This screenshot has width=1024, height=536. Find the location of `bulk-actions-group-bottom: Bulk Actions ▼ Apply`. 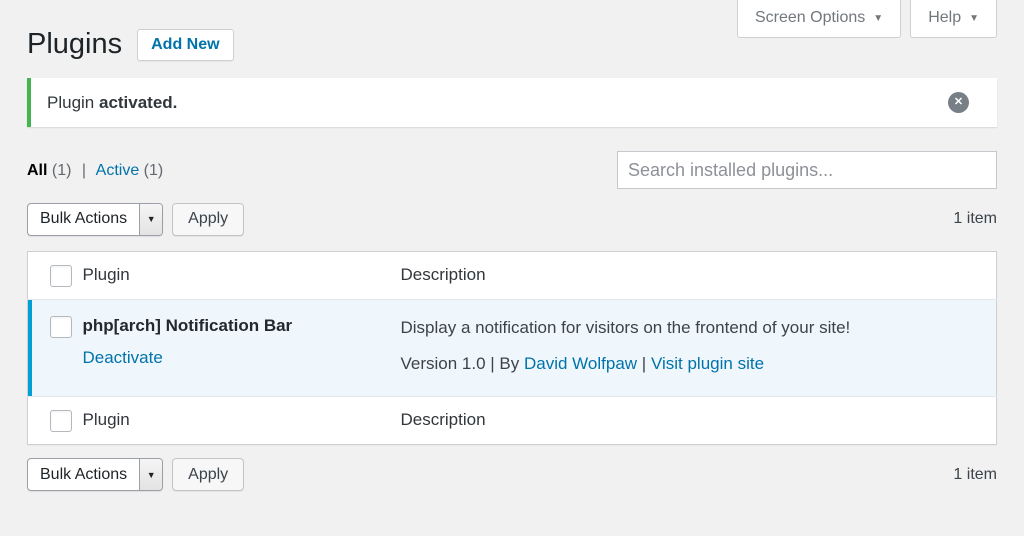

bulk-actions-group-bottom: Bulk Actions ▼ Apply is located at coordinates (136, 475).